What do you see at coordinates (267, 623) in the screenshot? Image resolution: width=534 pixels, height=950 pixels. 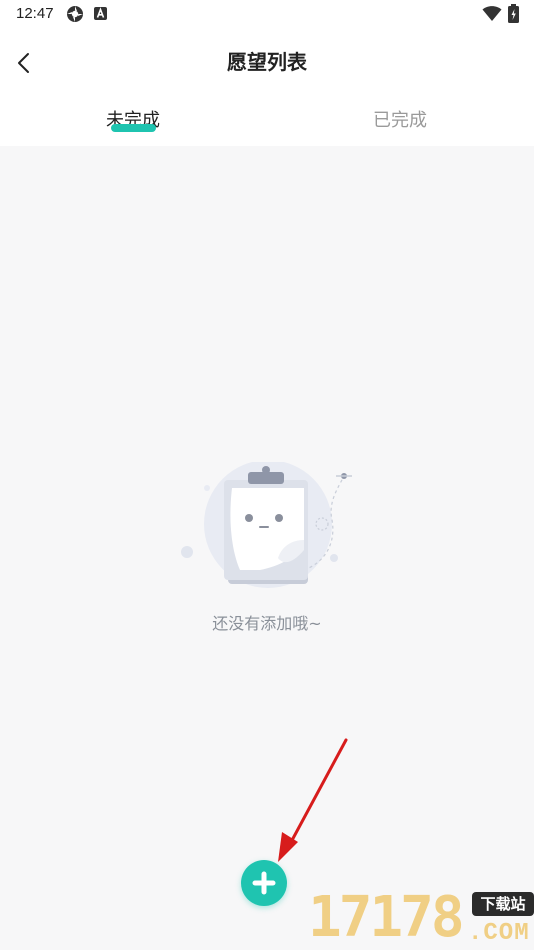 I see `empty-state-message: 还没有添加哦~` at bounding box center [267, 623].